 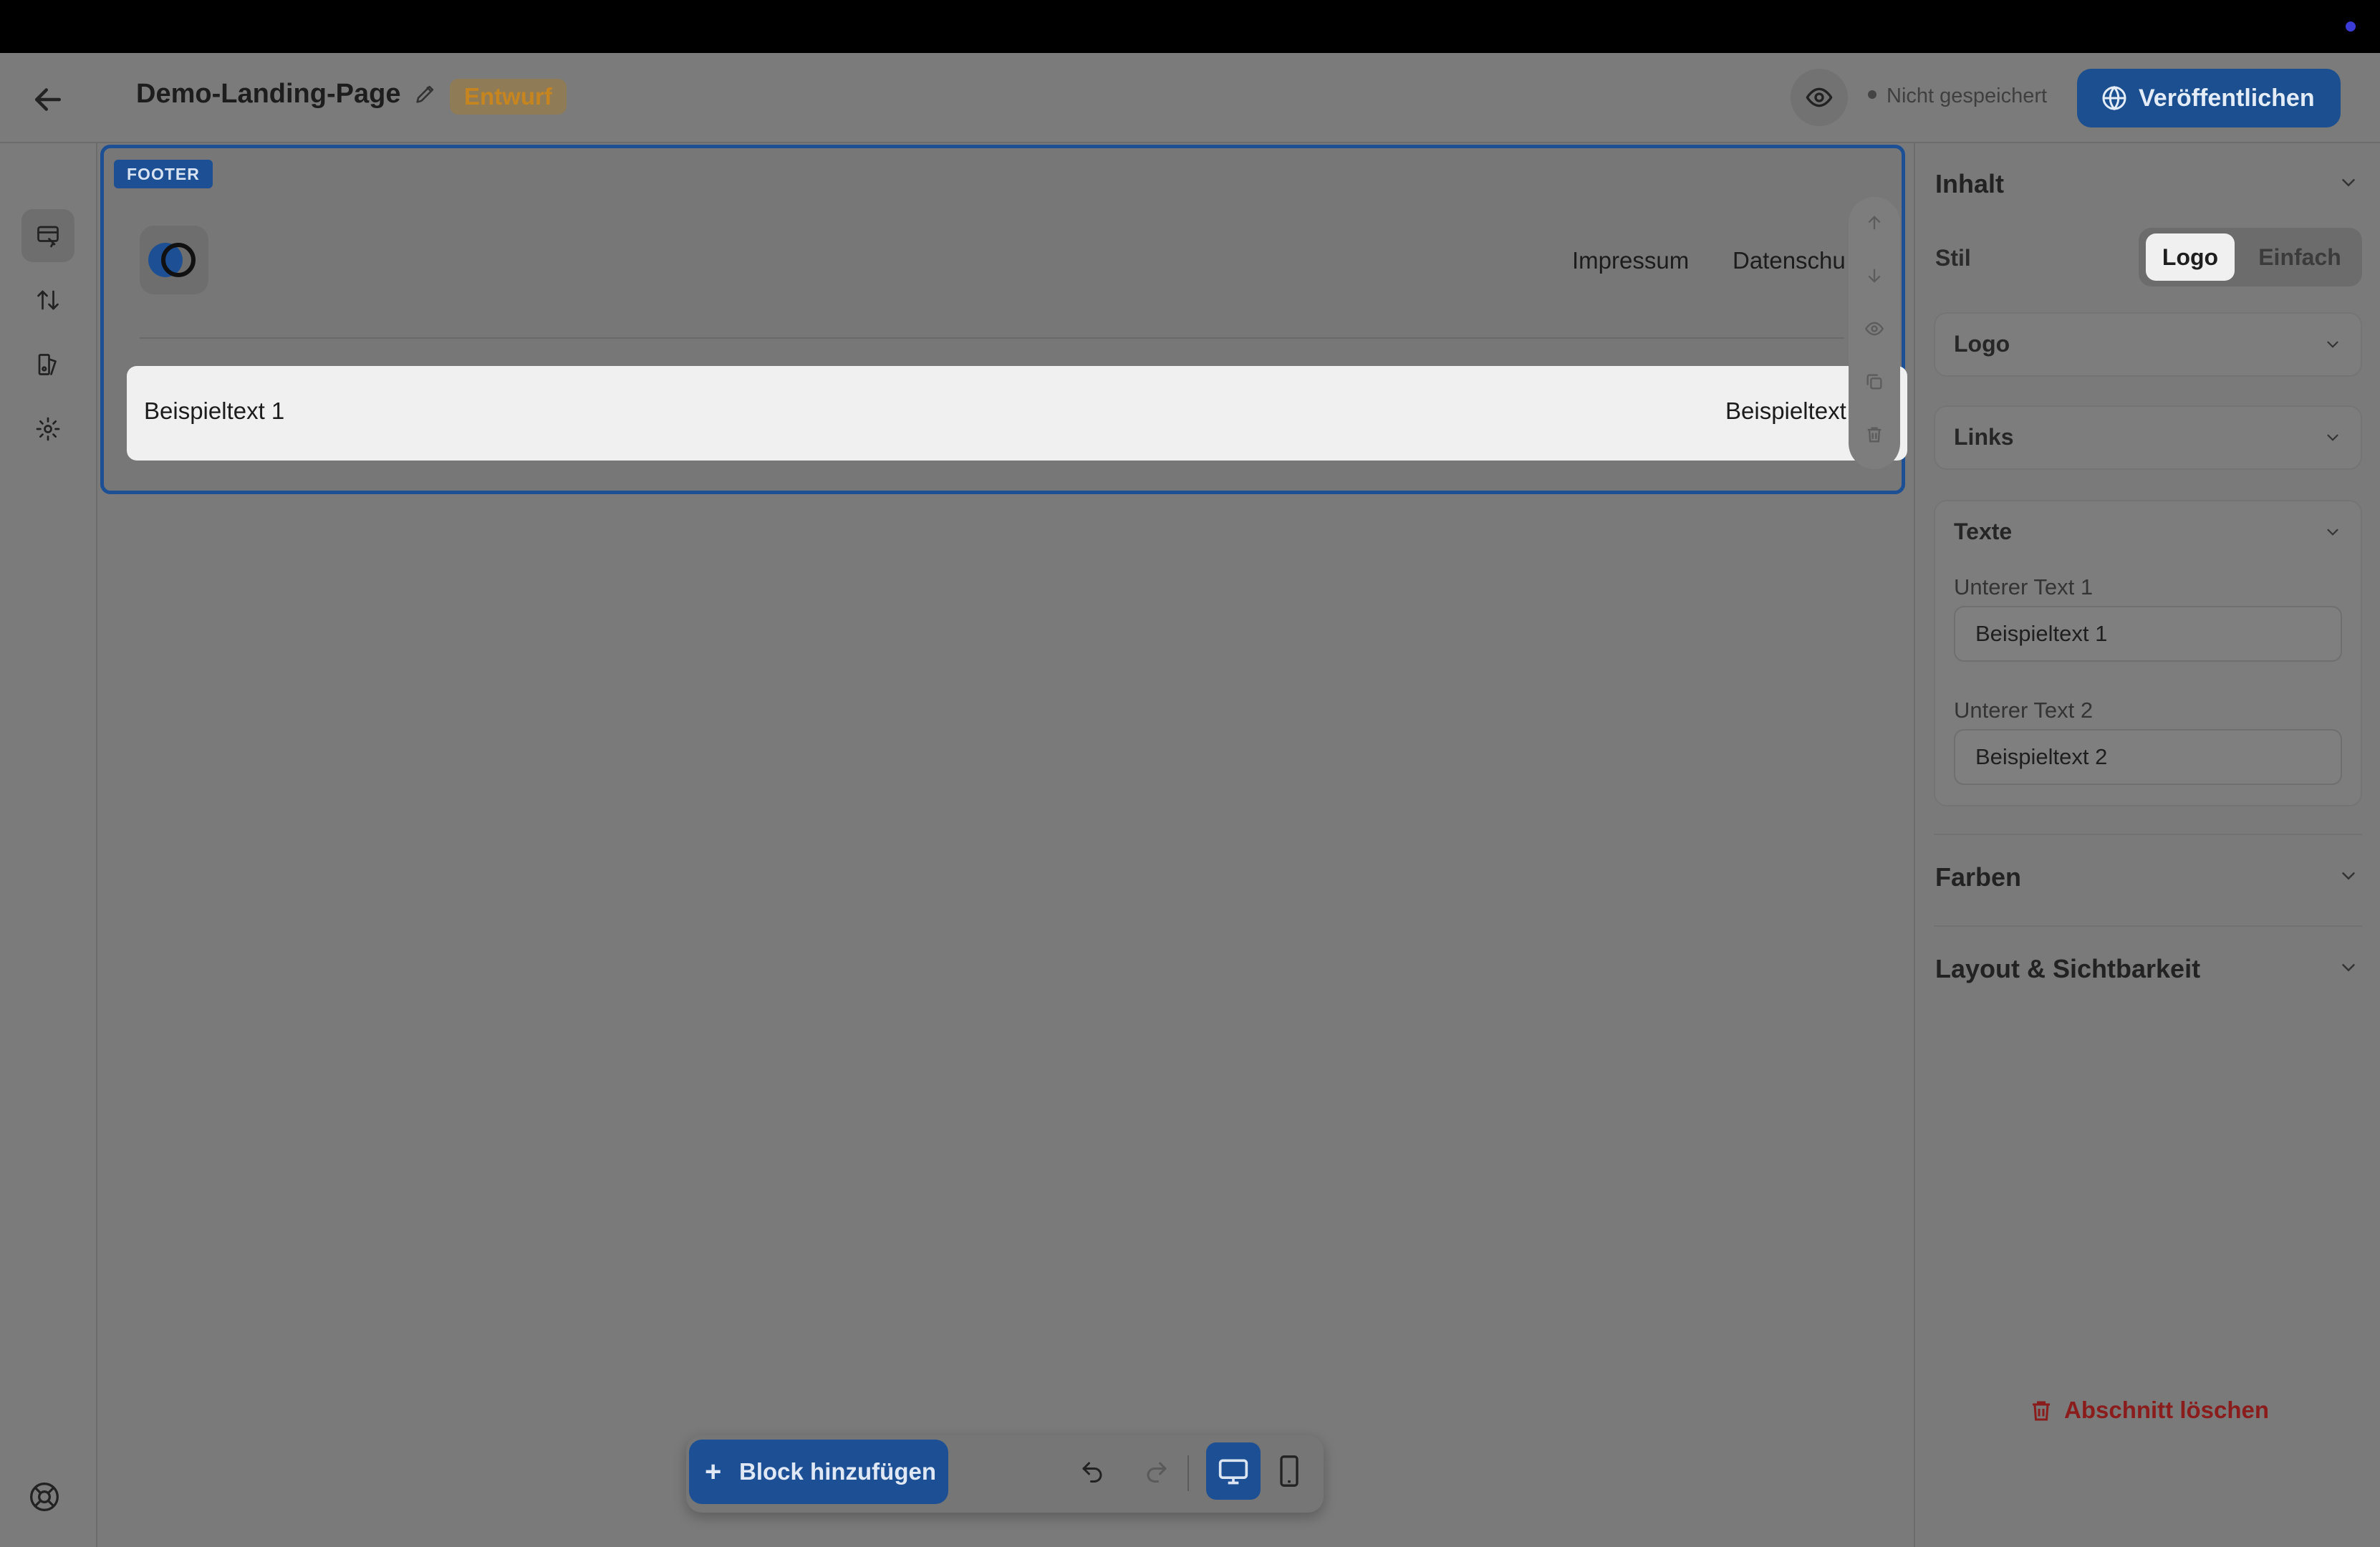 I want to click on sidebar-item-sort, so click(x=47, y=300).